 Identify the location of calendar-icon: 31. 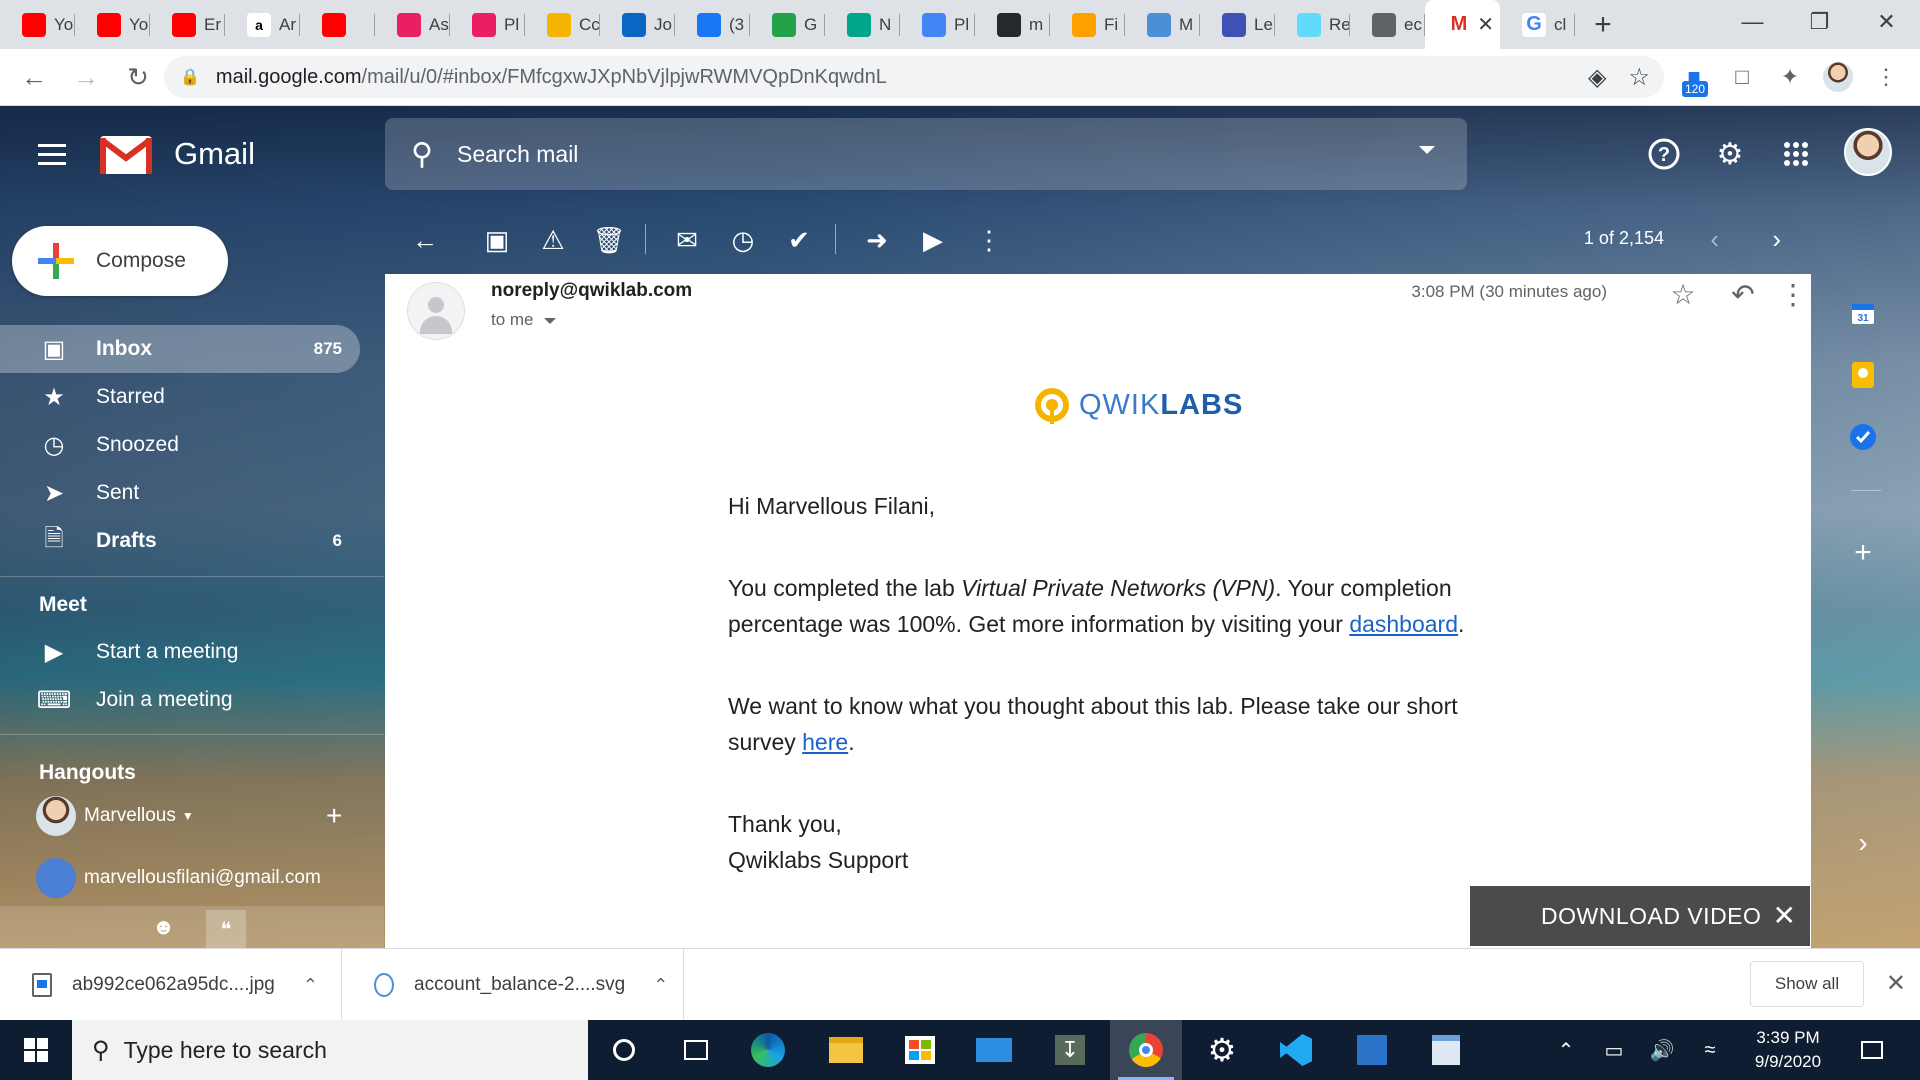
(1863, 313).